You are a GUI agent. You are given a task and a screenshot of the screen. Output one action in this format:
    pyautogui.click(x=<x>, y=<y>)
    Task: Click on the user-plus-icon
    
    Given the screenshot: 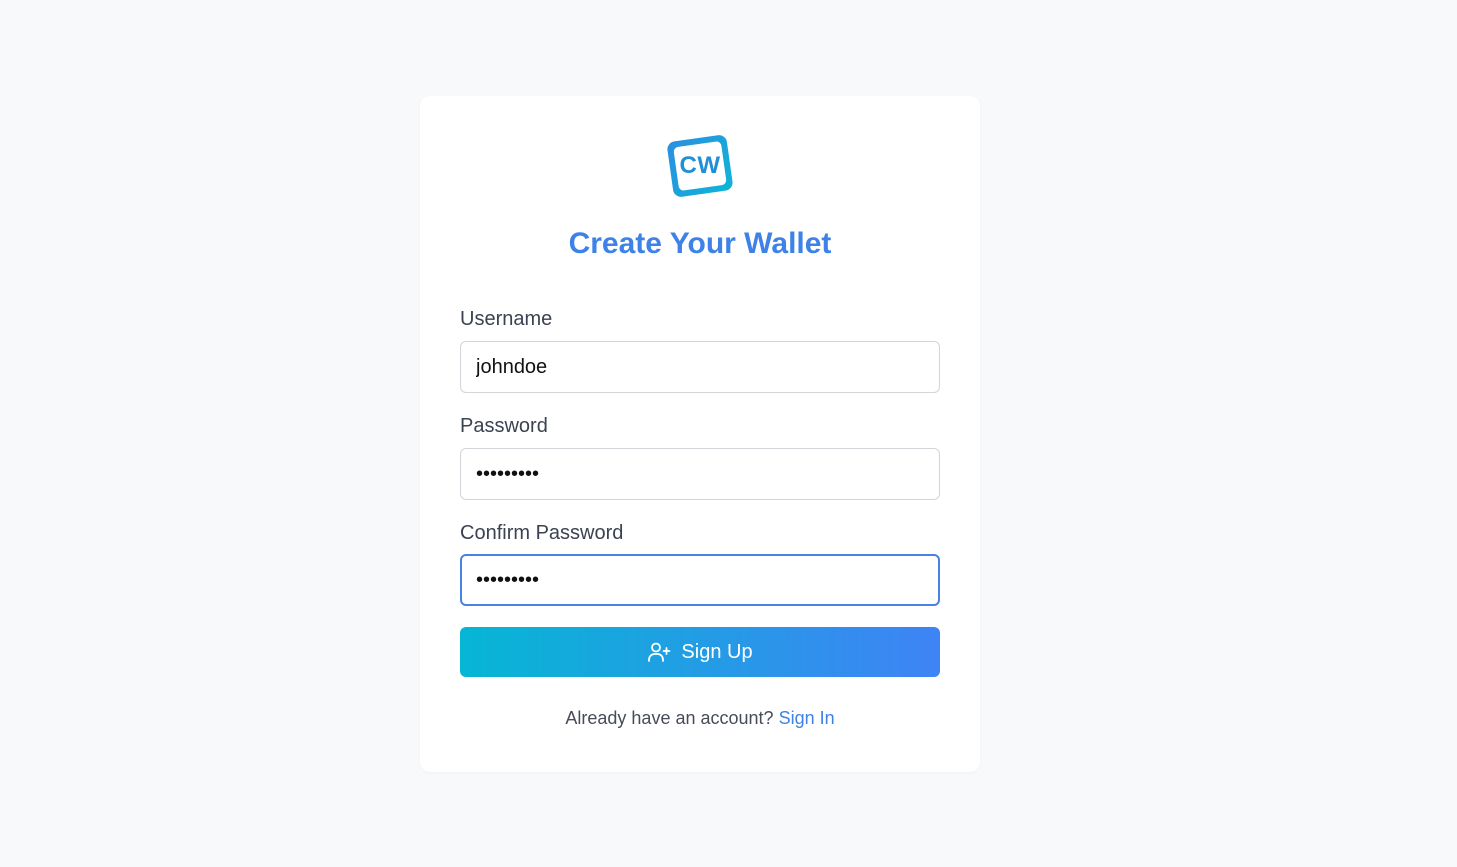 What is the action you would take?
    pyautogui.click(x=659, y=652)
    